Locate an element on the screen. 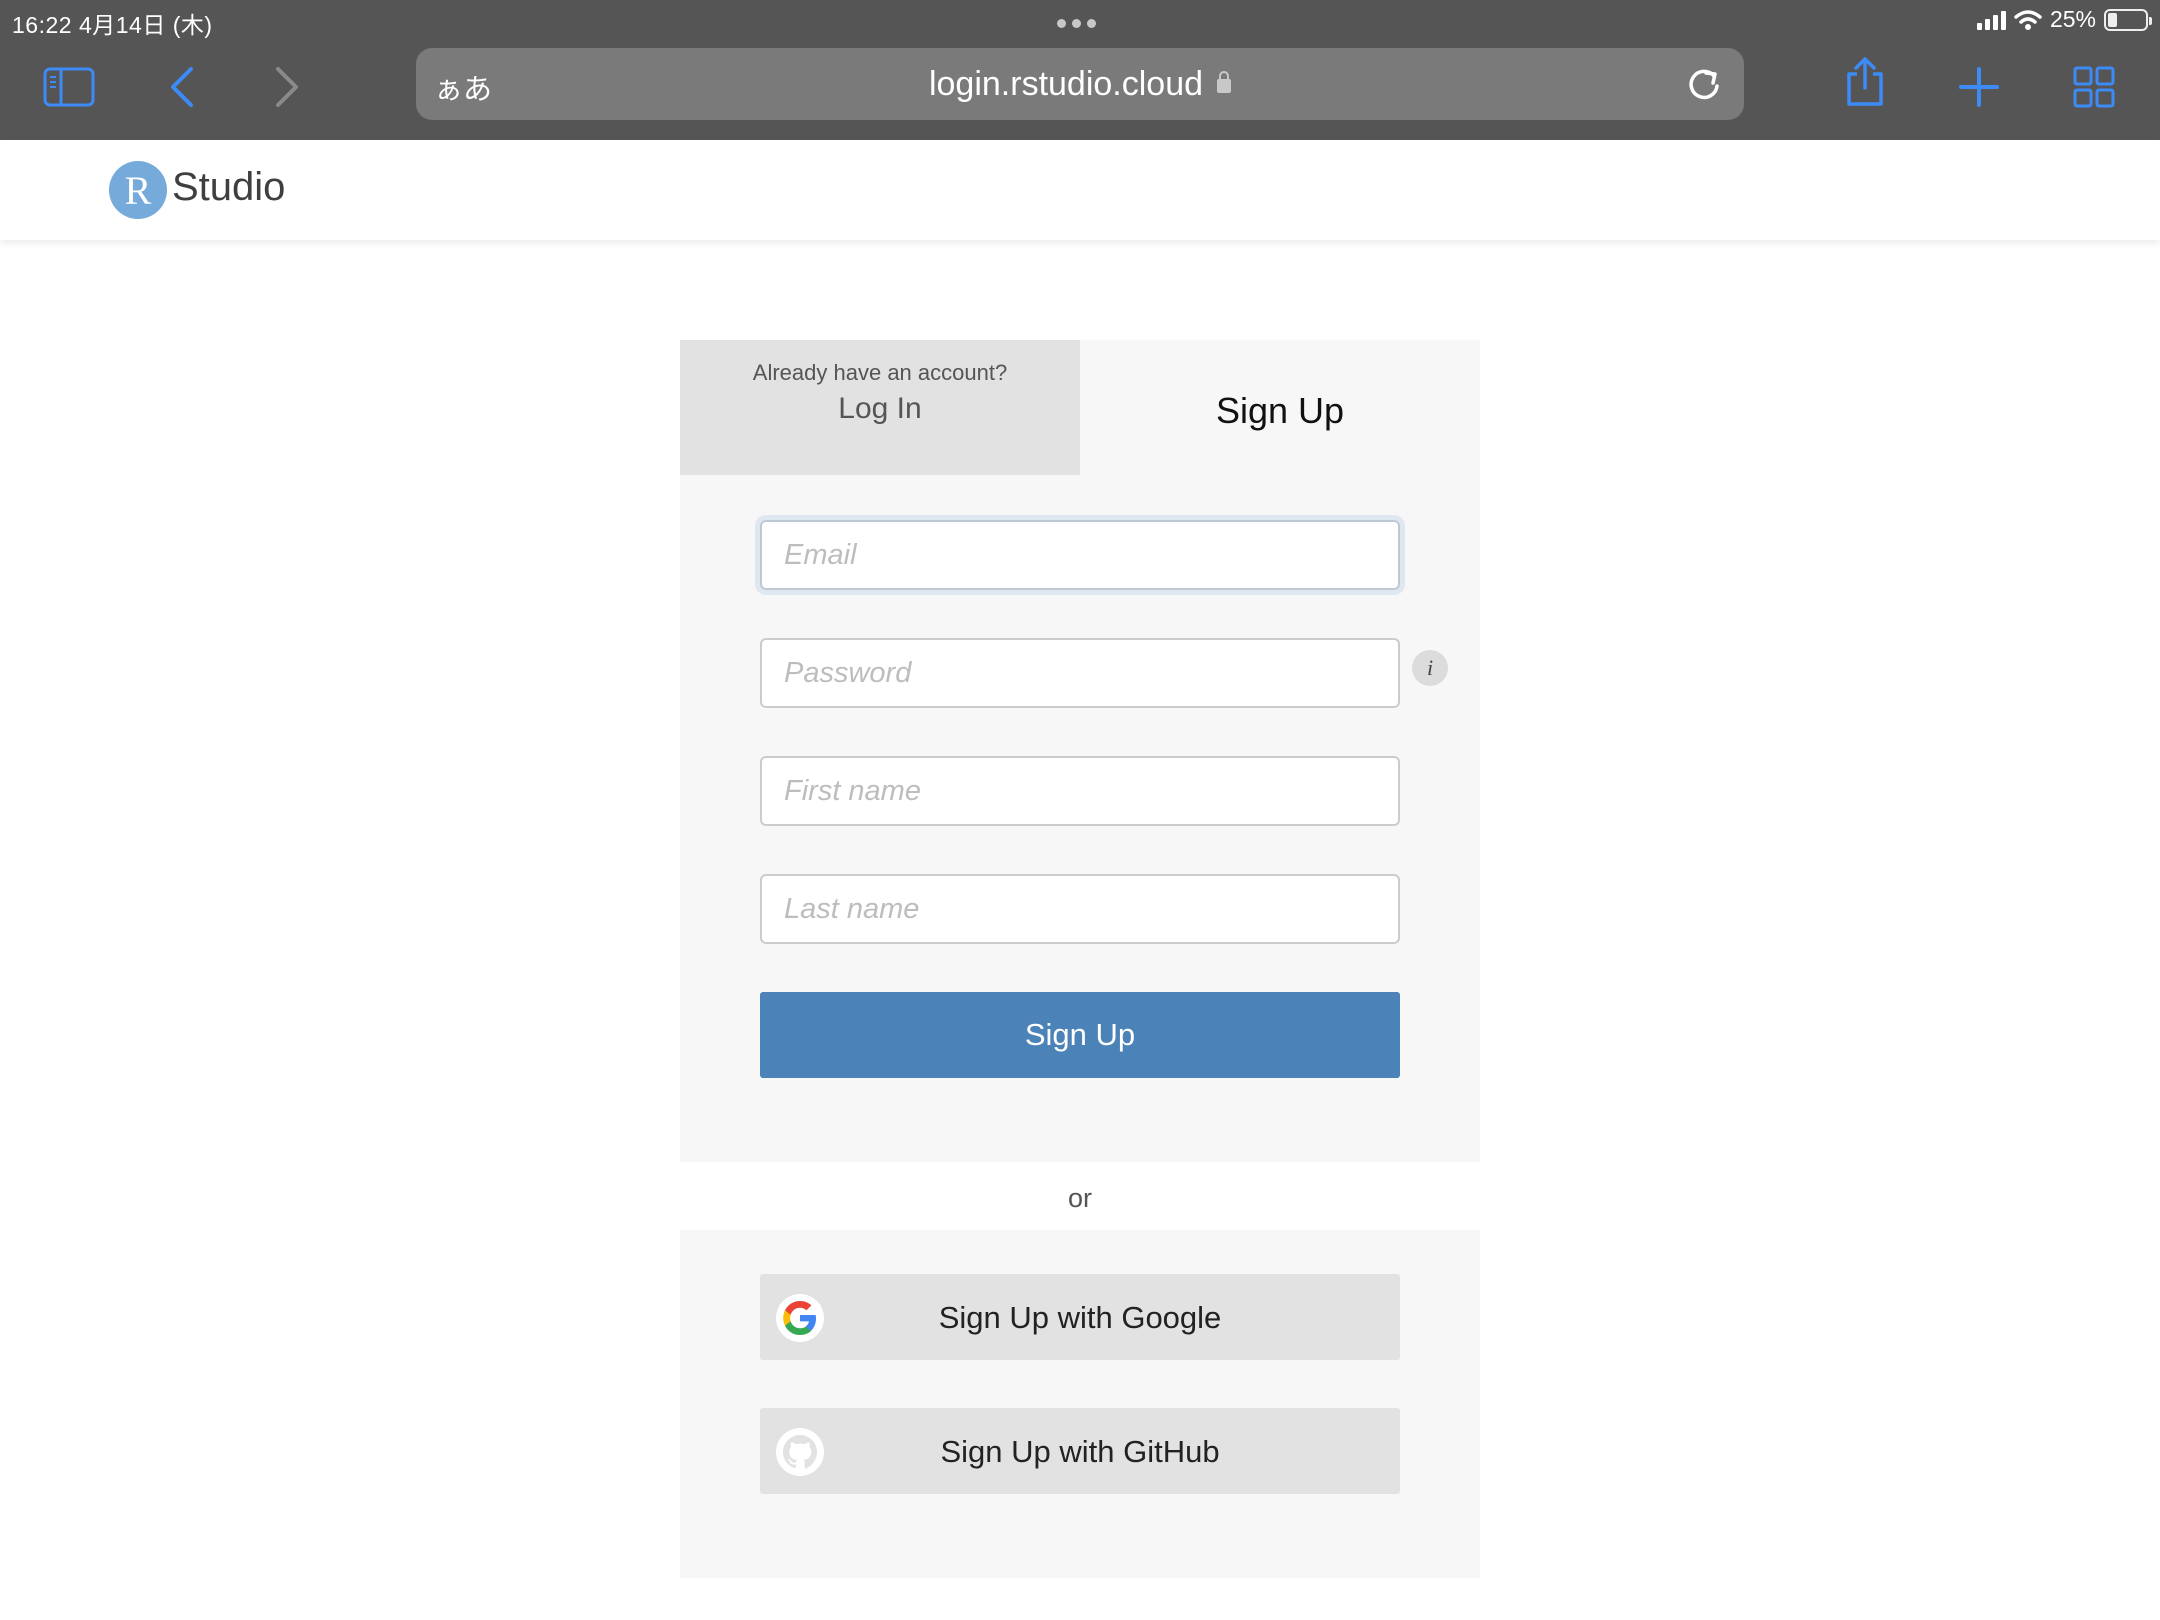 The width and height of the screenshot is (2160, 1620). signup-tab-label: Sign Up is located at coordinates (1280, 410).